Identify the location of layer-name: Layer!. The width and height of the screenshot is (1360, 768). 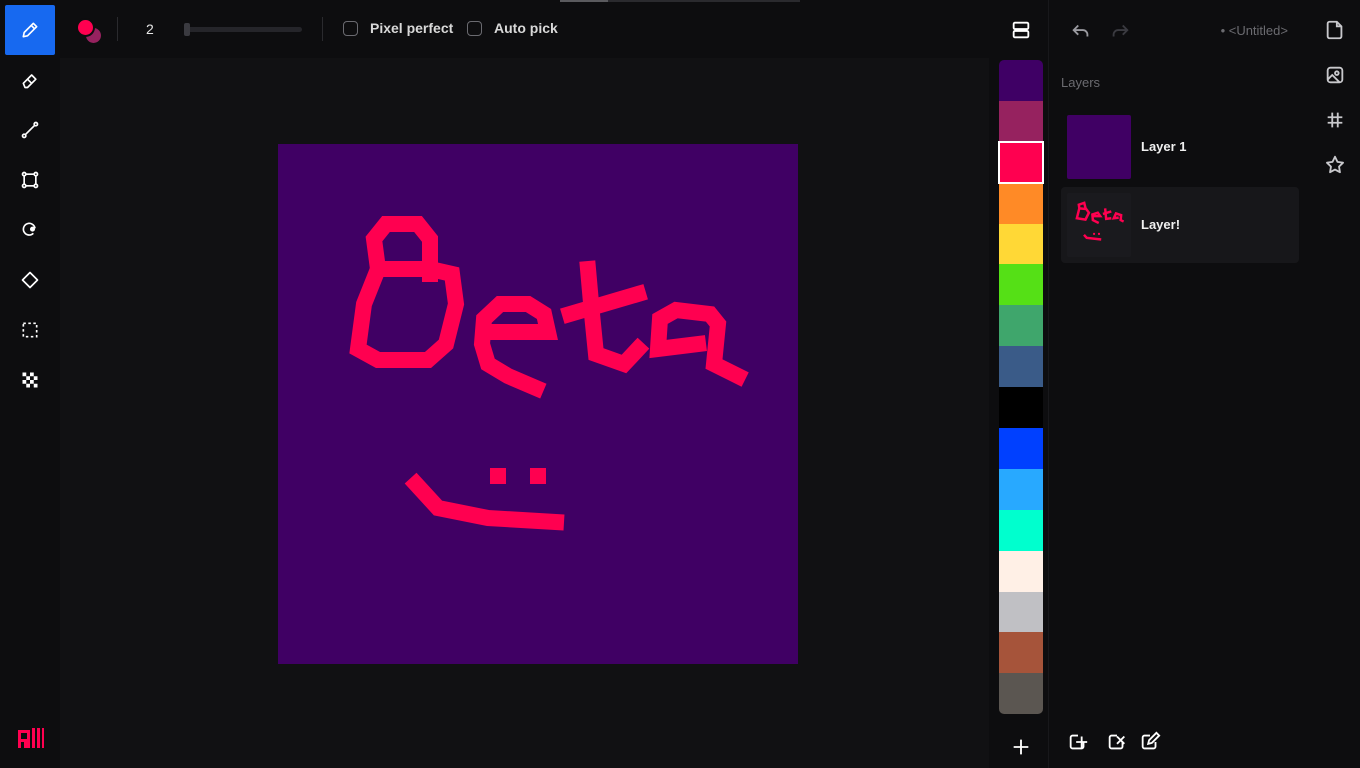
(1161, 224).